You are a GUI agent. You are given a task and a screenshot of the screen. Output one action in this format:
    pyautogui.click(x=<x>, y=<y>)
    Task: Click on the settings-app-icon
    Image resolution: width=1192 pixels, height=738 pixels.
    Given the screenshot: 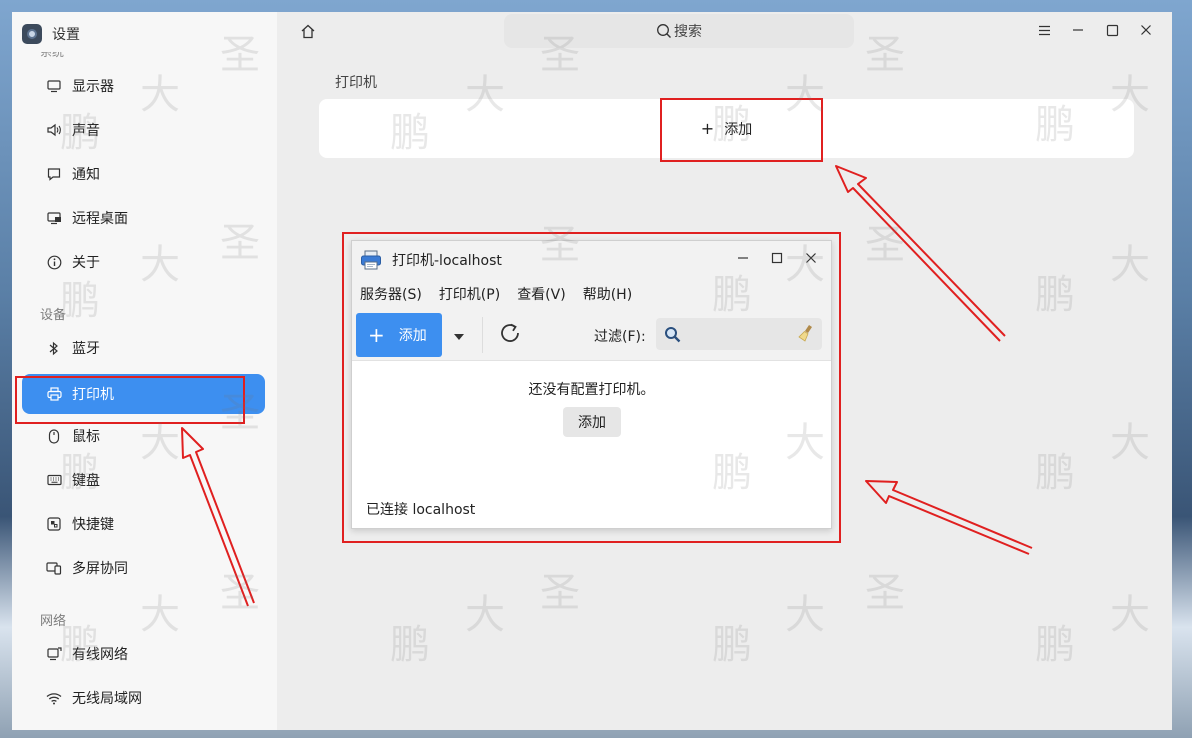 What is the action you would take?
    pyautogui.click(x=32, y=34)
    